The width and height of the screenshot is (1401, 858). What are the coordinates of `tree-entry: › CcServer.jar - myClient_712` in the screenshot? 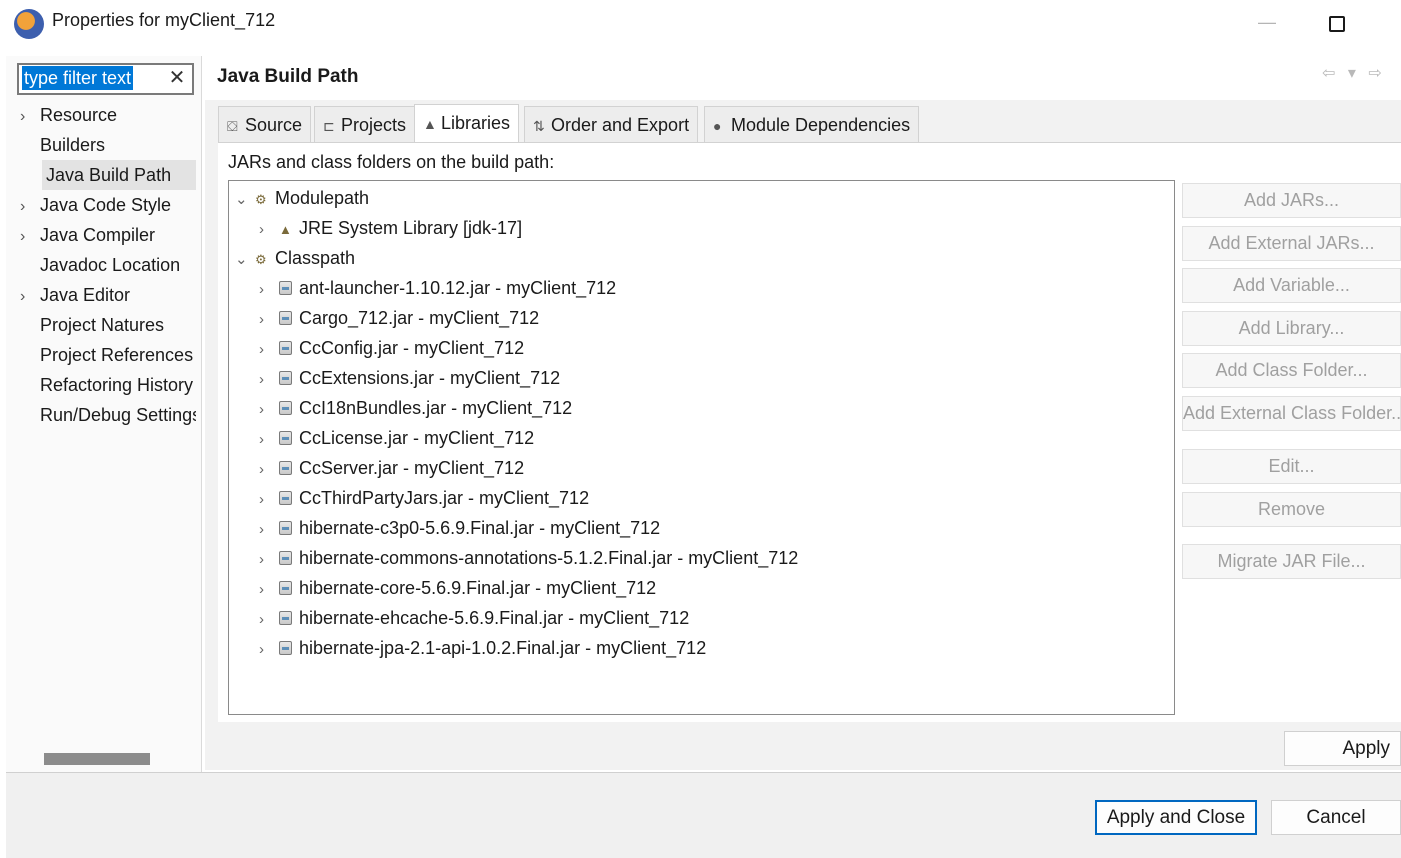 It's located at (391, 468).